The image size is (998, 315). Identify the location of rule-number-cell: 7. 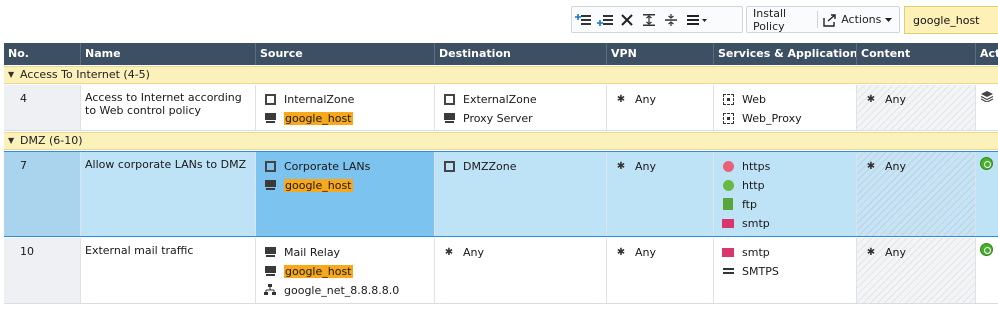
(42, 194).